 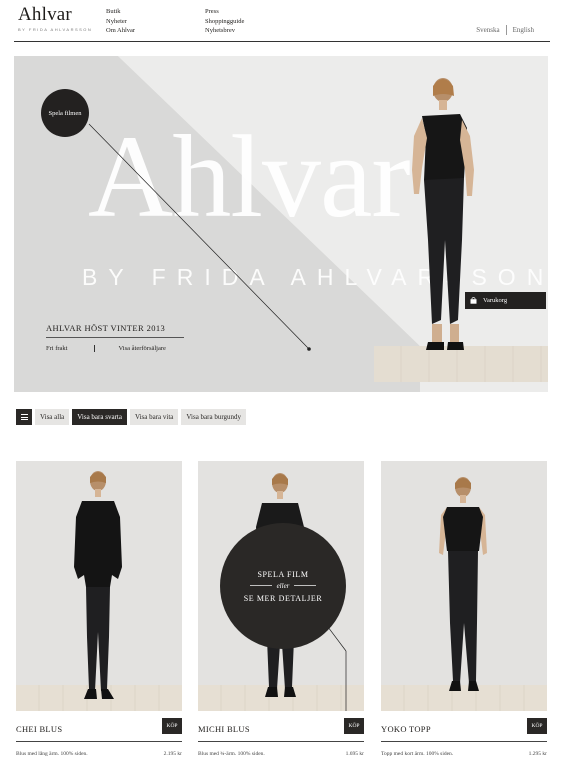 I want to click on brand-tagline: BY FRIDA AHLVARSSON, so click(x=55, y=29).